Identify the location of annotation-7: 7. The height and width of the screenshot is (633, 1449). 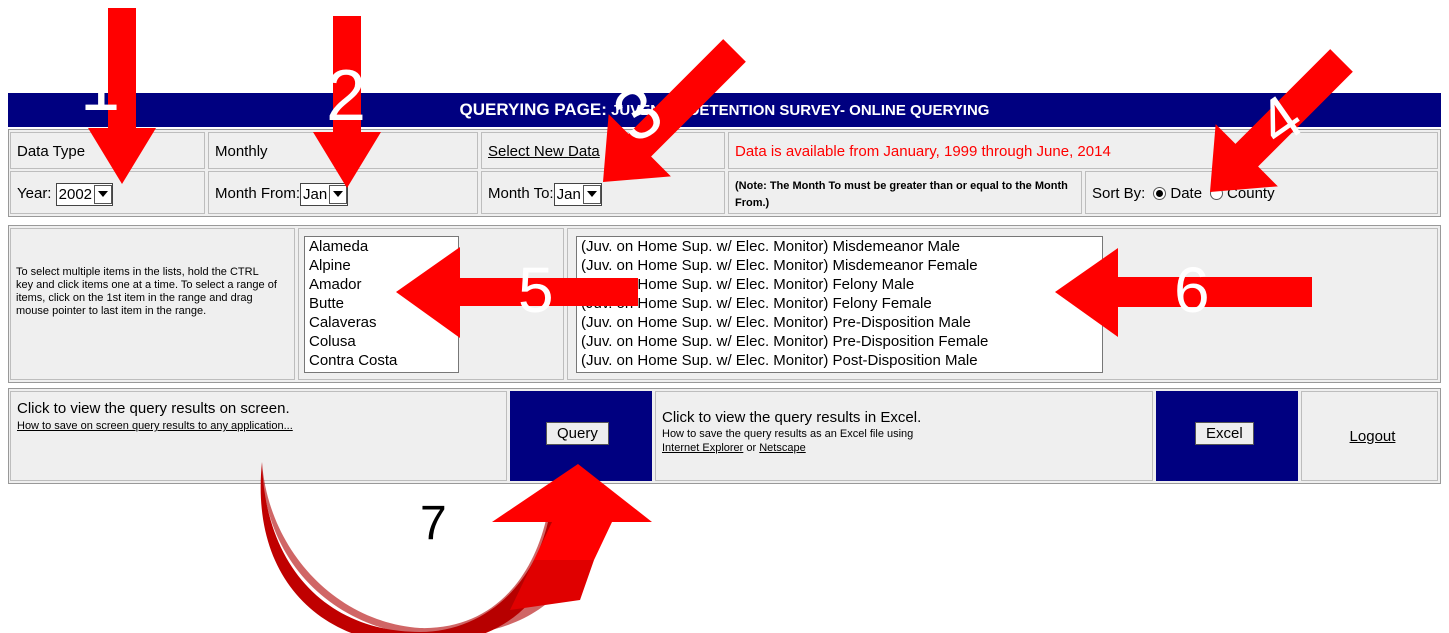
(433, 523).